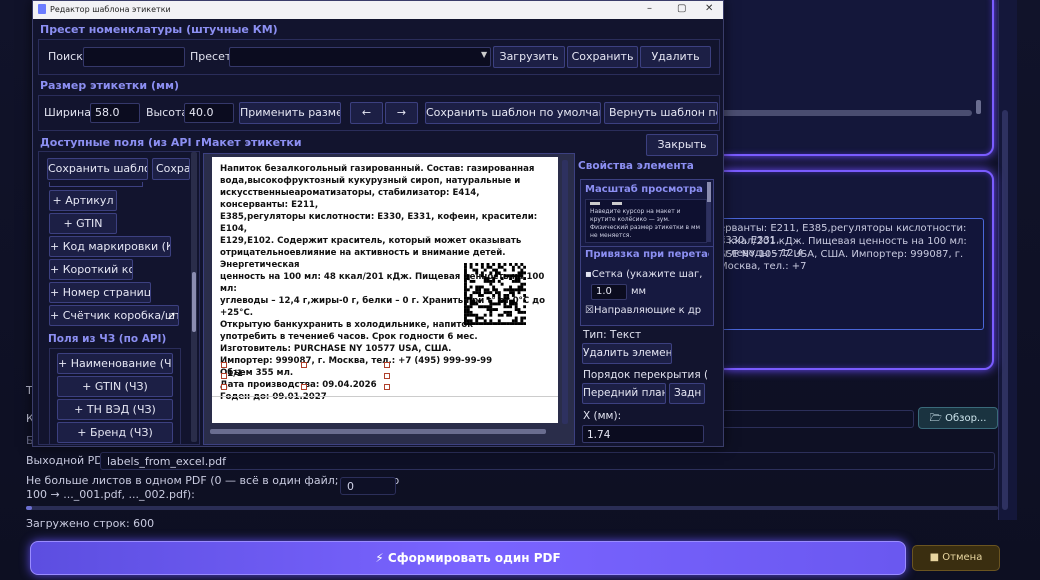 The width and height of the screenshot is (1040, 580). What do you see at coordinates (624, 393) in the screenshot?
I see `bring-to-front-button: Передний план` at bounding box center [624, 393].